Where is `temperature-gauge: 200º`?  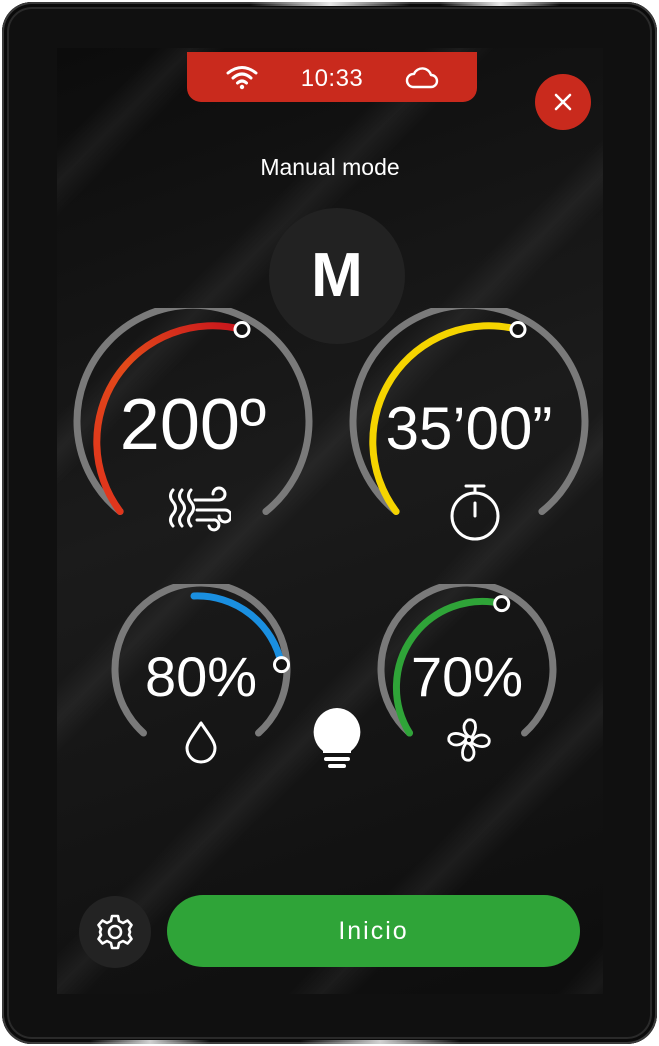 temperature-gauge: 200º is located at coordinates (193, 420).